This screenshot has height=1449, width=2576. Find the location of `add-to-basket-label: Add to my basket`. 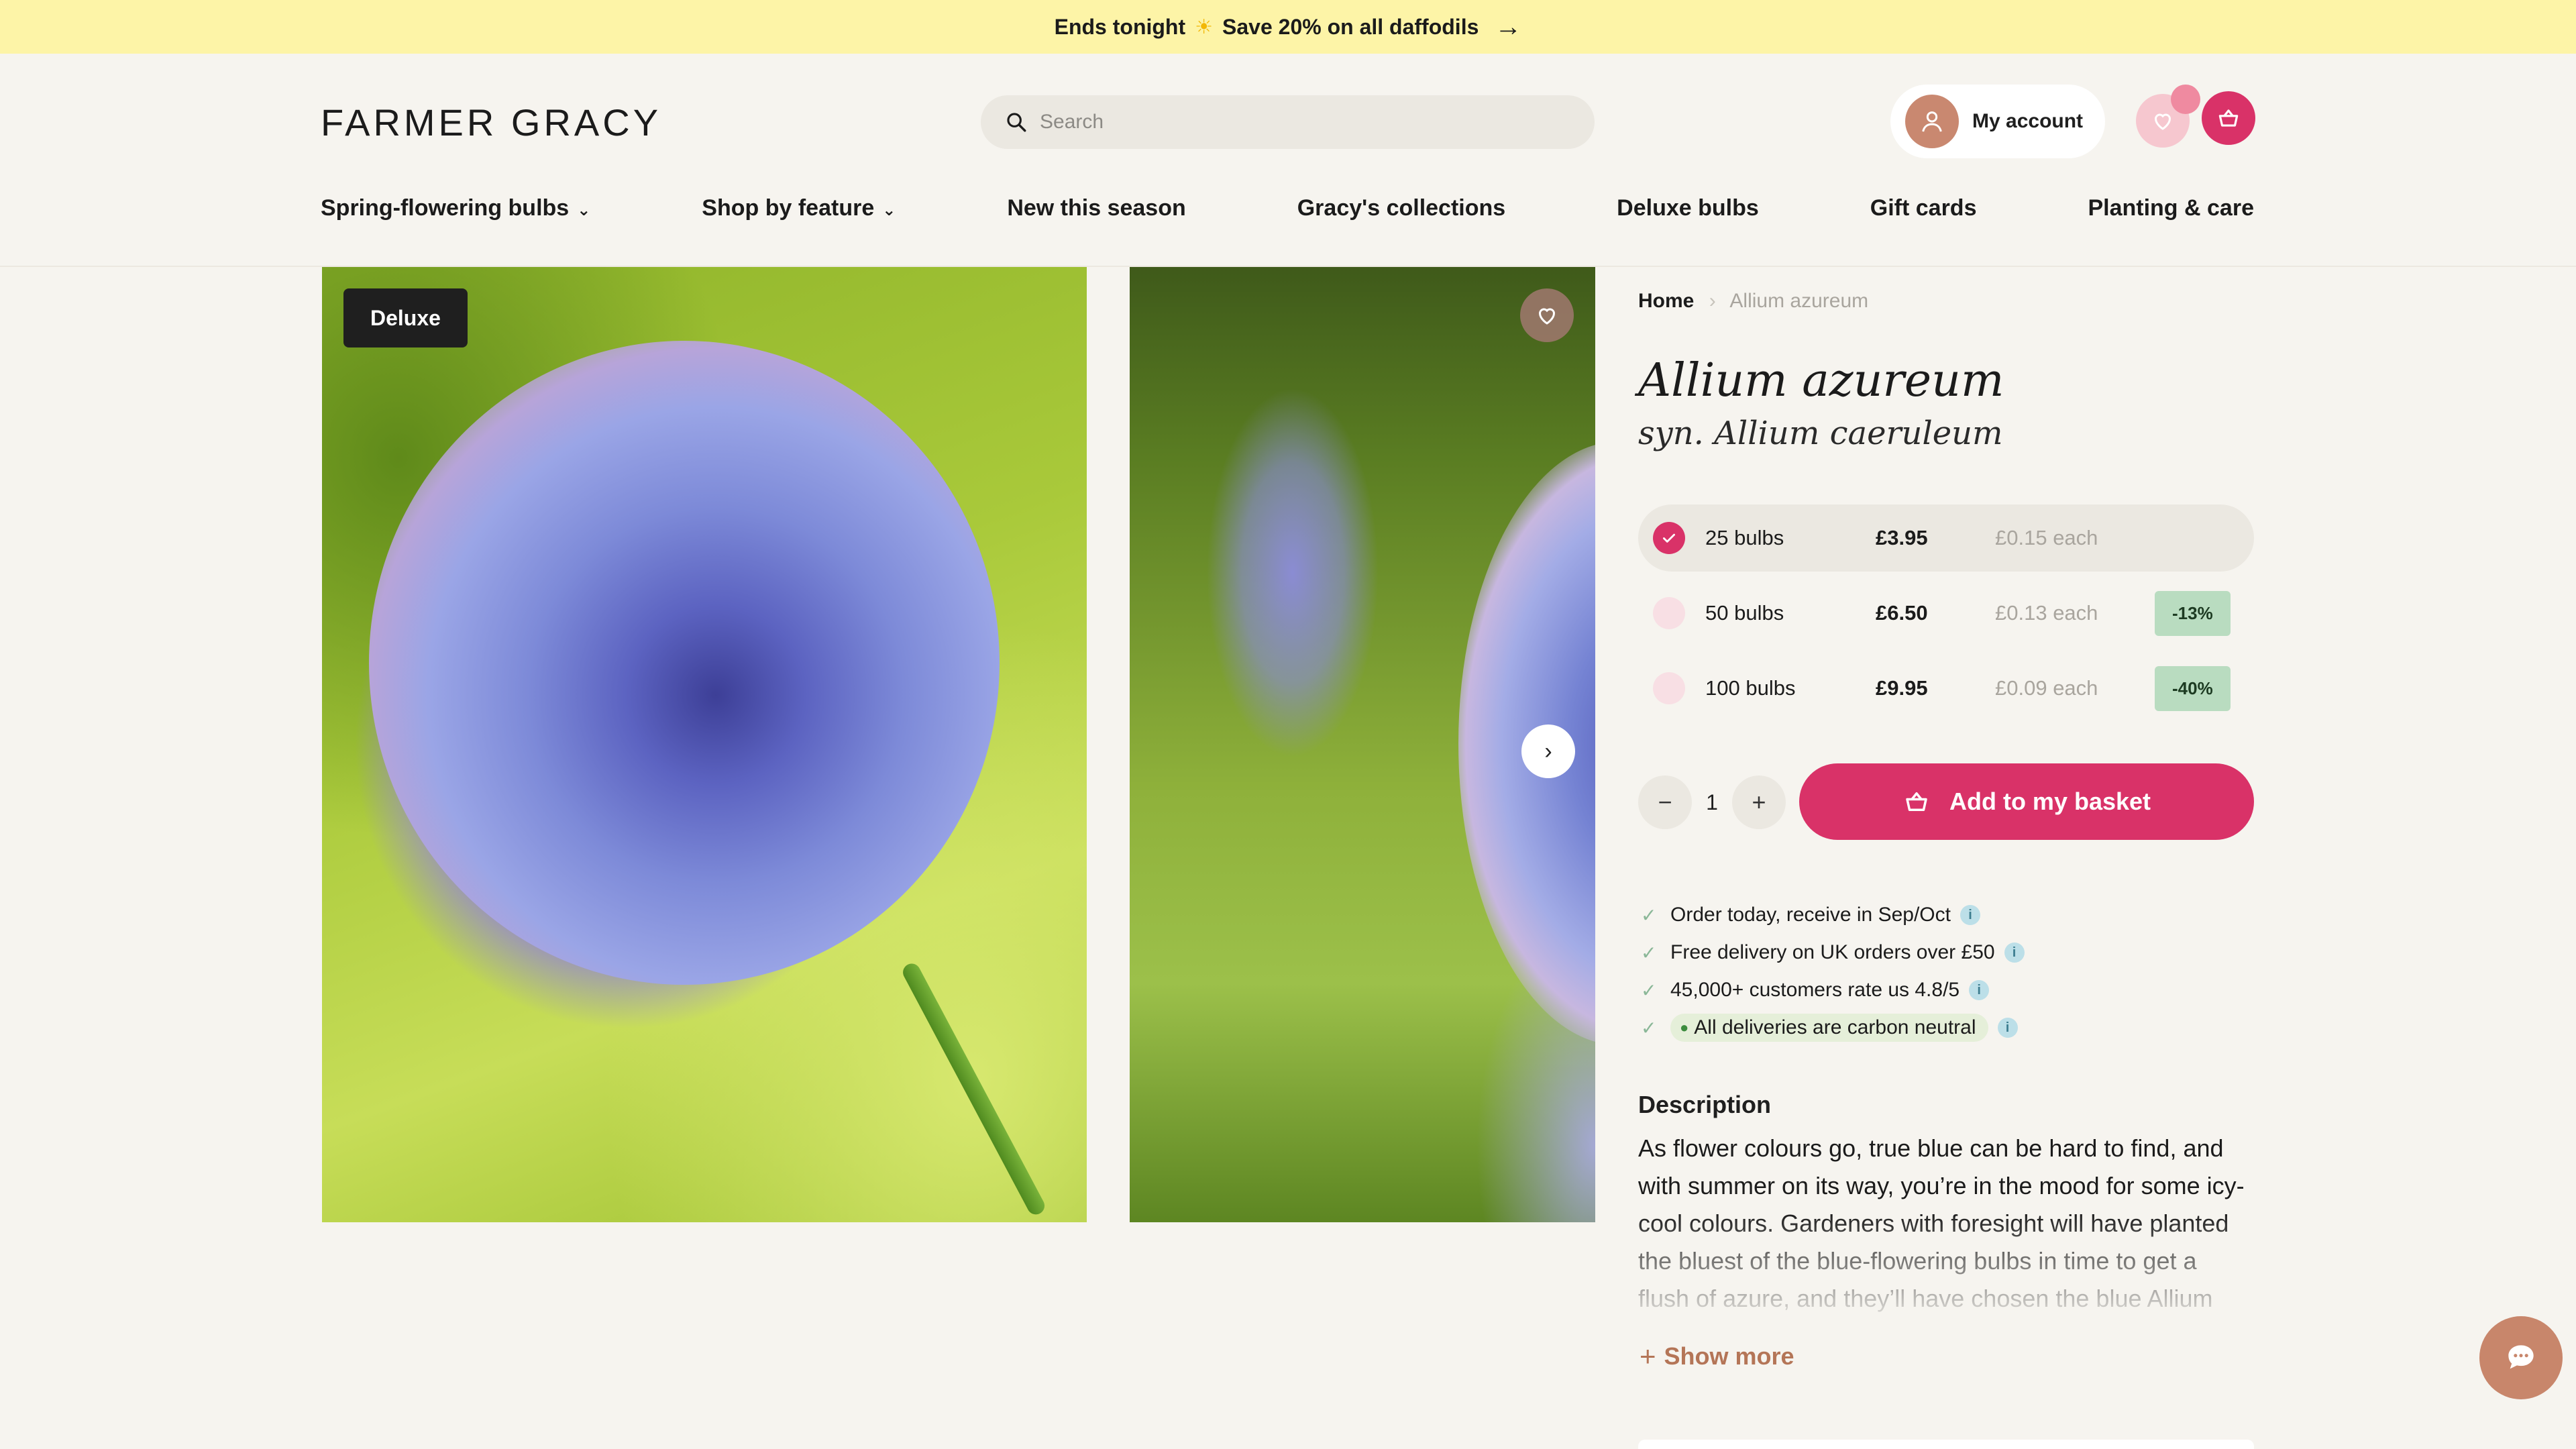

add-to-basket-label: Add to my basket is located at coordinates (2050, 801).